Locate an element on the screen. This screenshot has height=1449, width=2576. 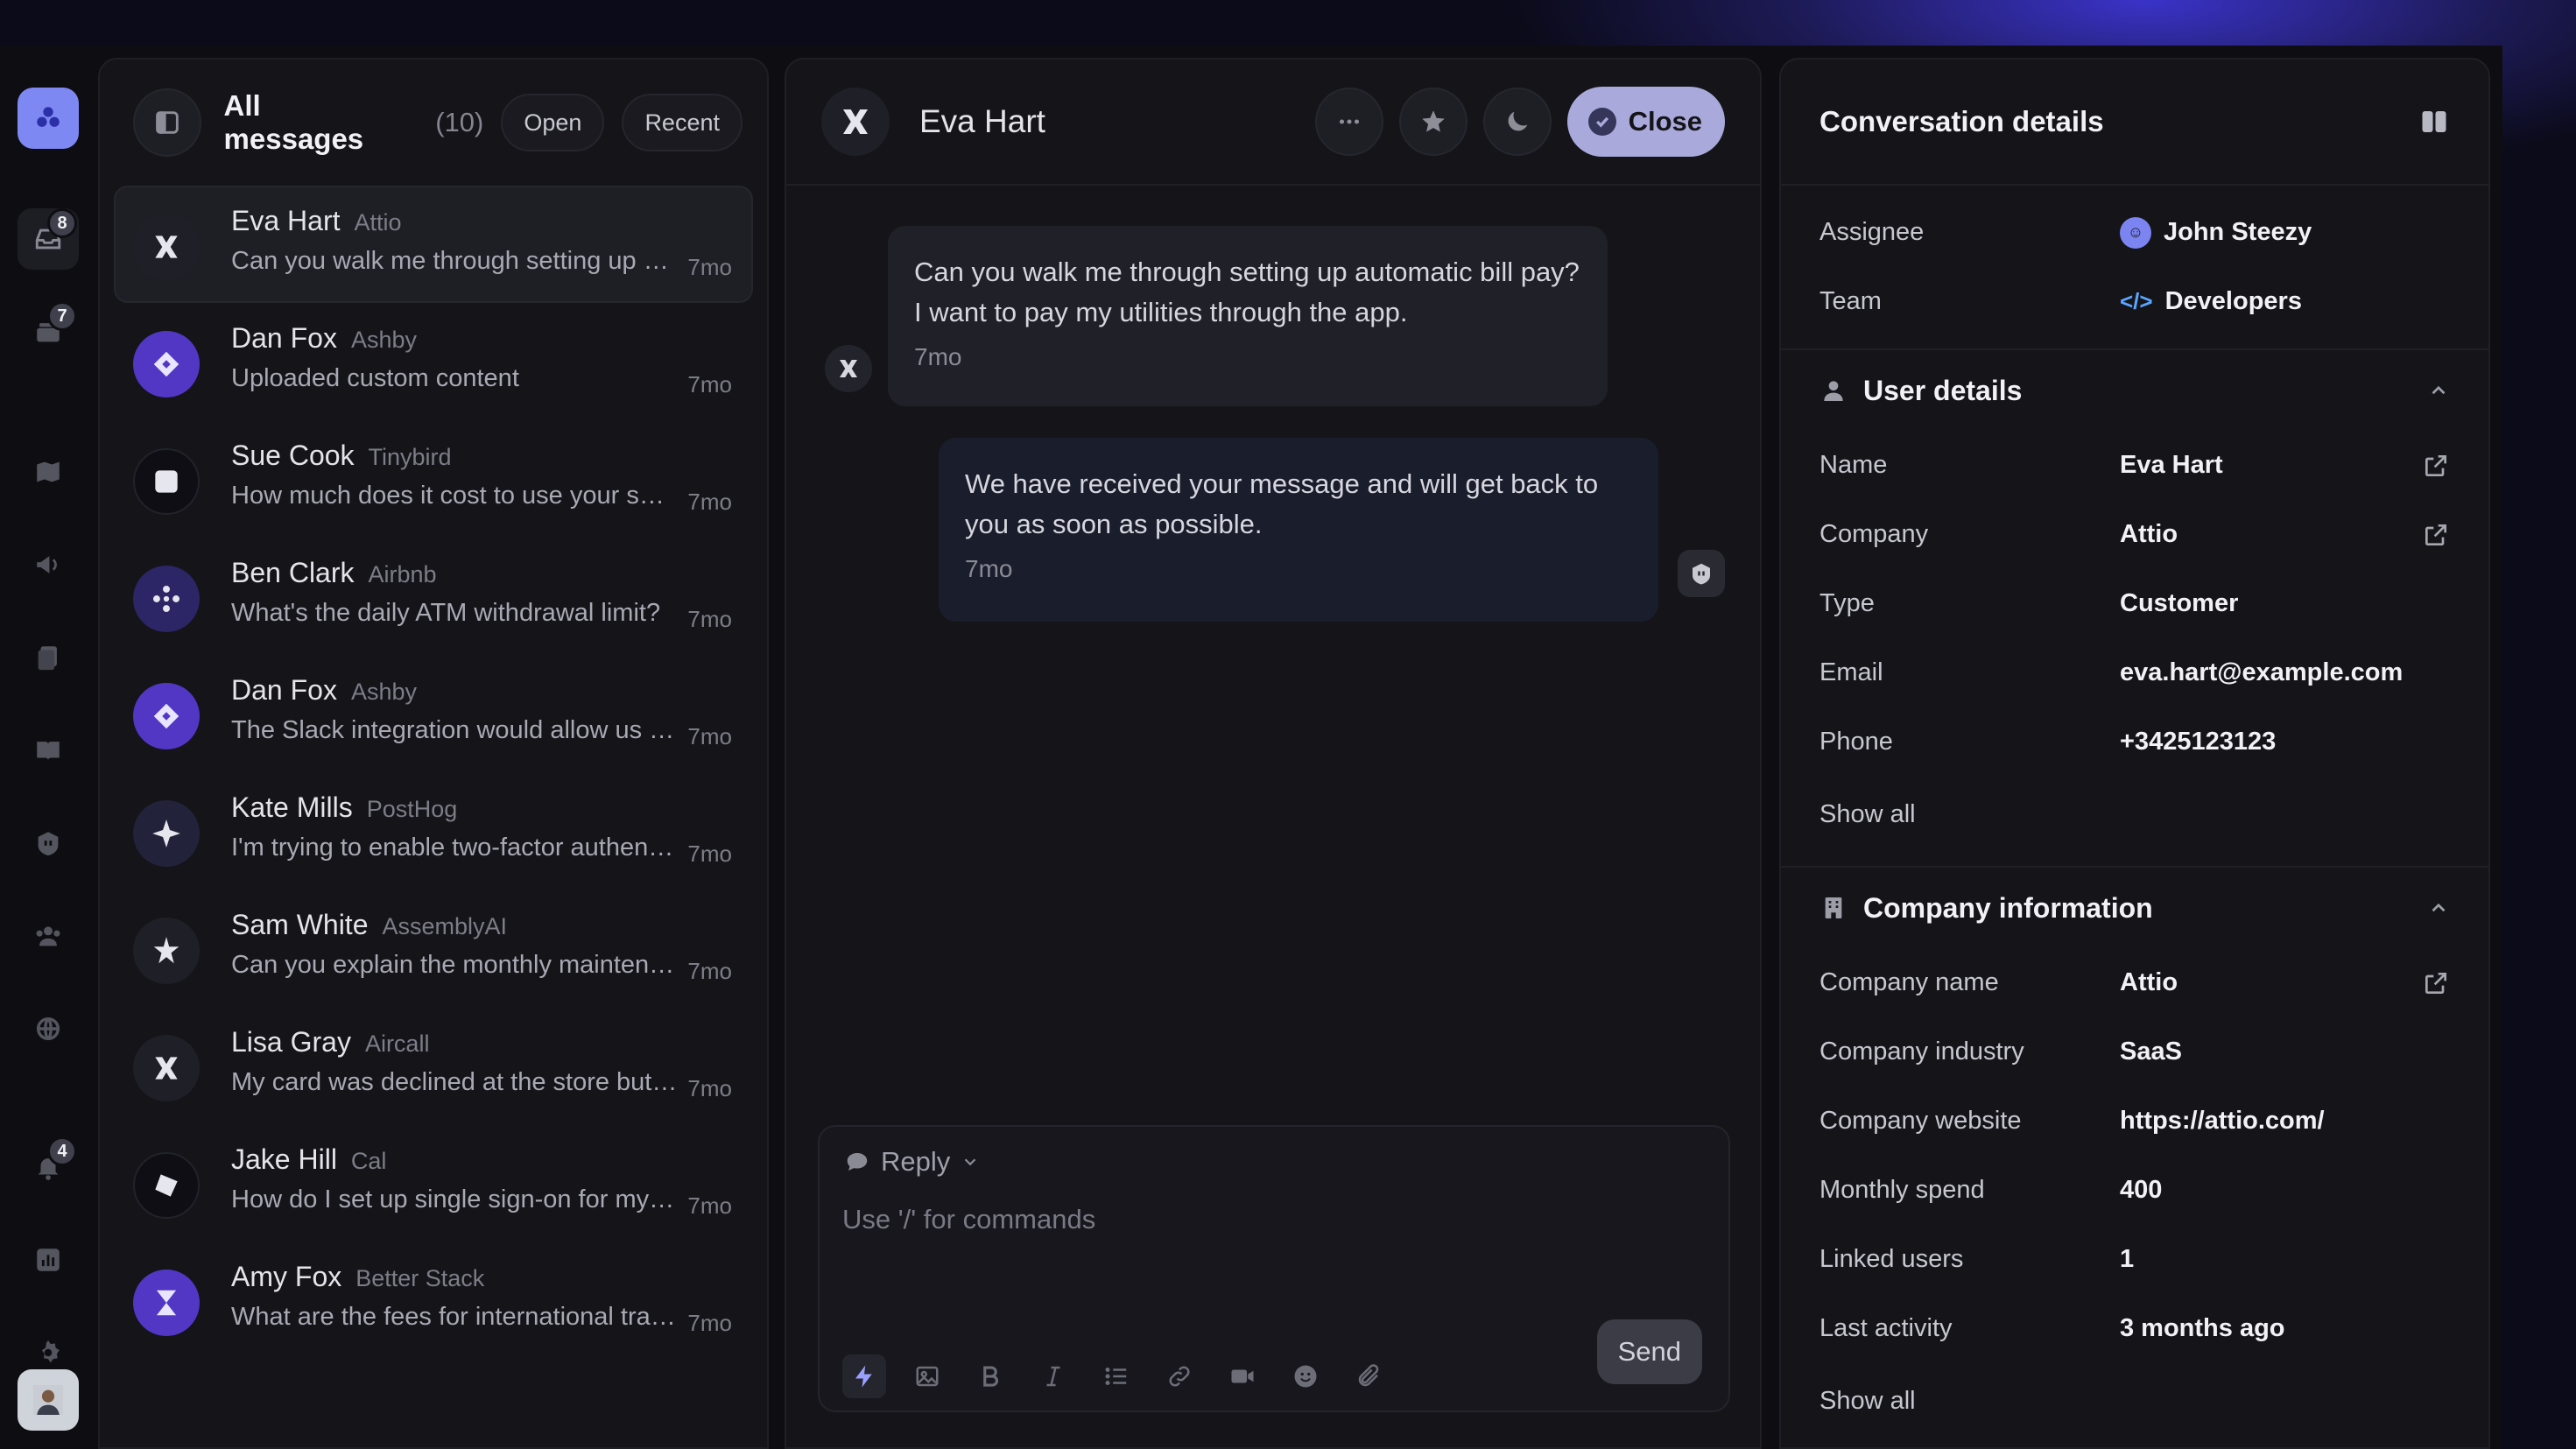
toggle-sidebar-button is located at coordinates (167, 122).